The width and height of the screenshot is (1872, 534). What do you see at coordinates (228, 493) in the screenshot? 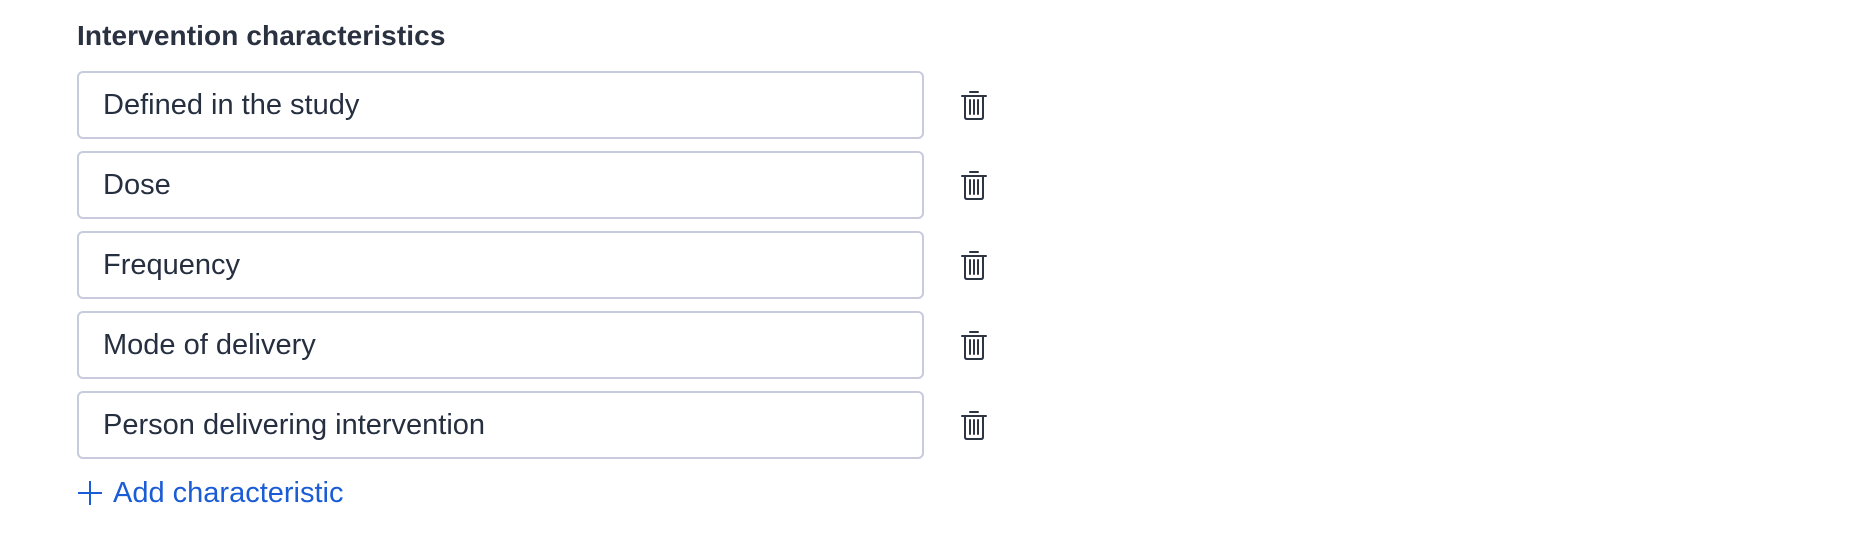
I see `add-characteristic-label: Add characteristic` at bounding box center [228, 493].